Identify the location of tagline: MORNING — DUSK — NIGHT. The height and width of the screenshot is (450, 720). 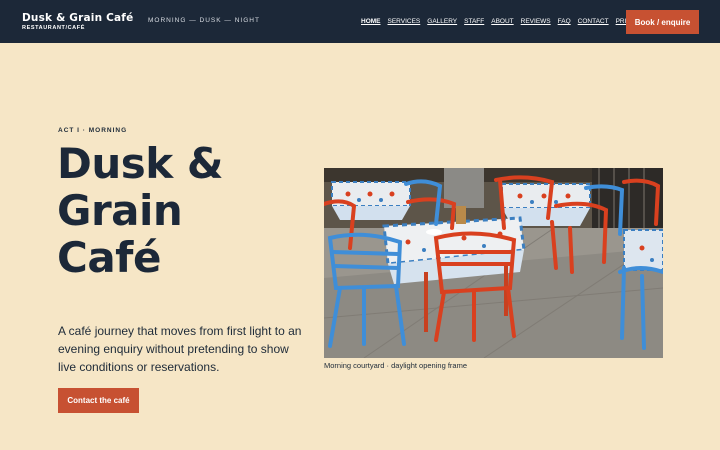
(204, 20).